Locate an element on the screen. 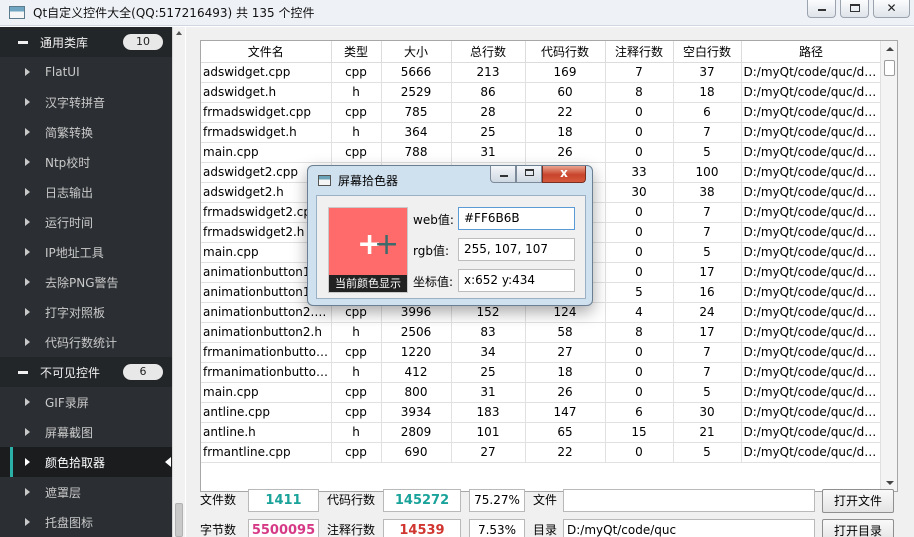 The image size is (914, 537). col-header-blank: 空白行数 is located at coordinates (707, 52).